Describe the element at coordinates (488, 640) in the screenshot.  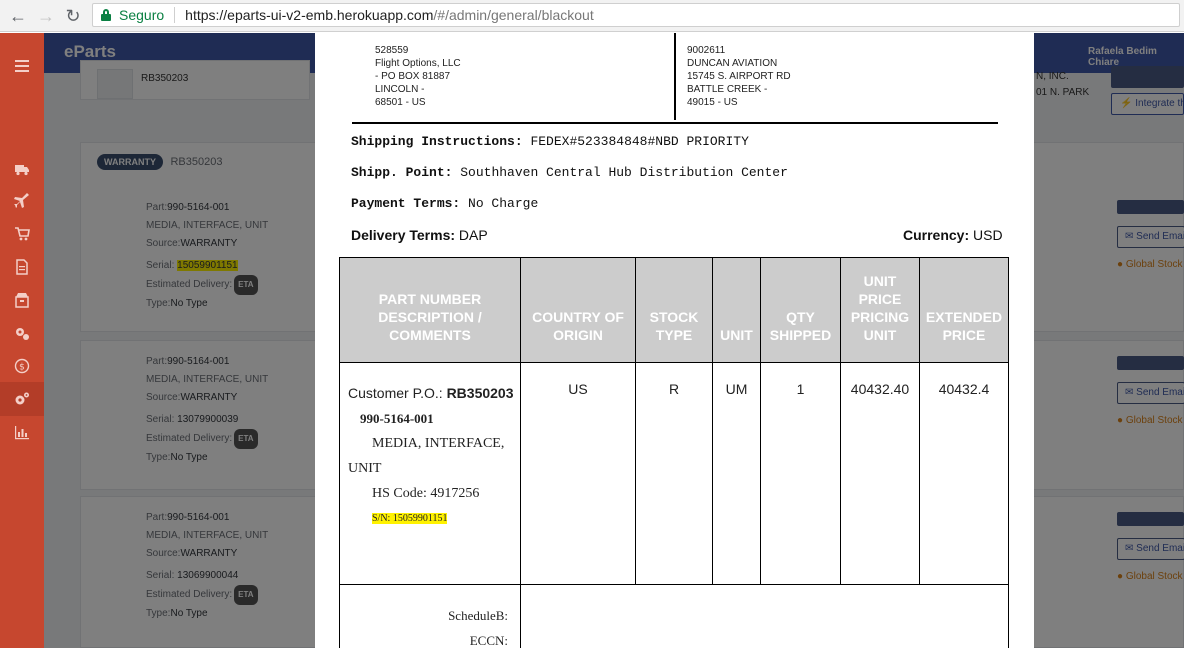
I see `eccn-label: ECCN:` at that location.